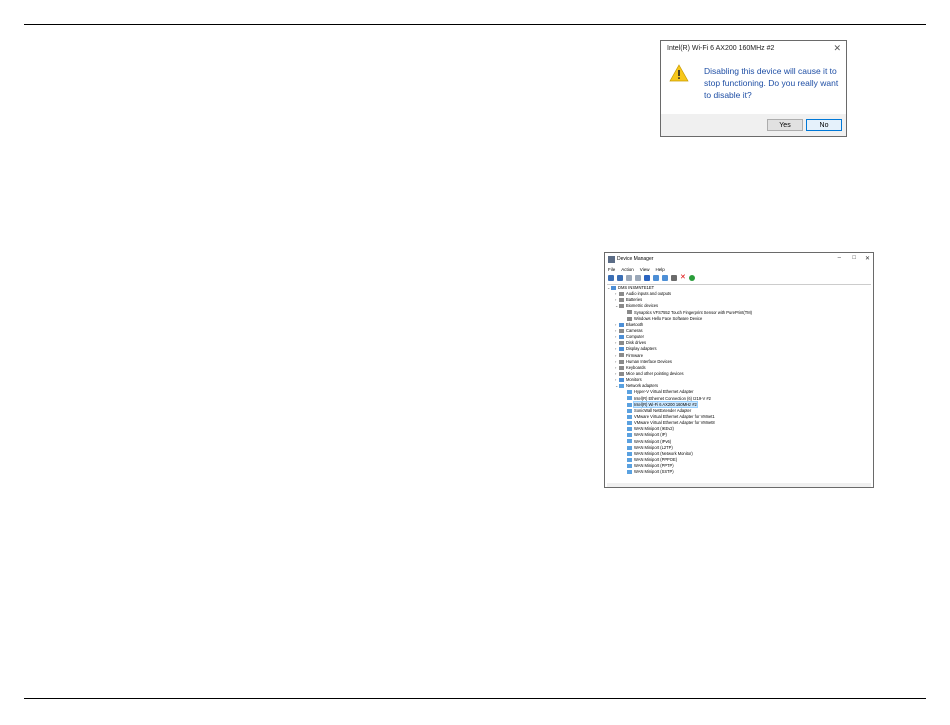 This screenshot has width=950, height=725. What do you see at coordinates (636, 269) in the screenshot?
I see `menu-bar: File Action View Help` at bounding box center [636, 269].